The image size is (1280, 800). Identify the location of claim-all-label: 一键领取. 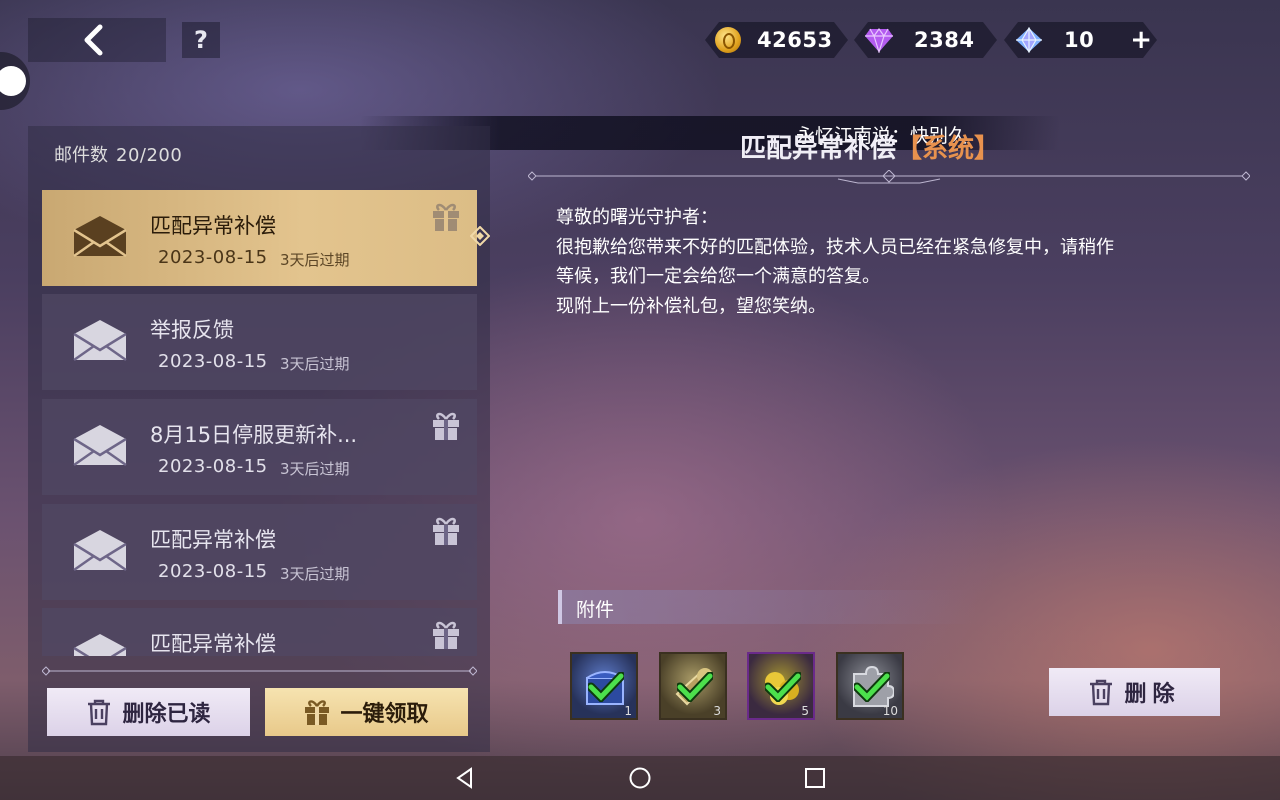
(384, 714).